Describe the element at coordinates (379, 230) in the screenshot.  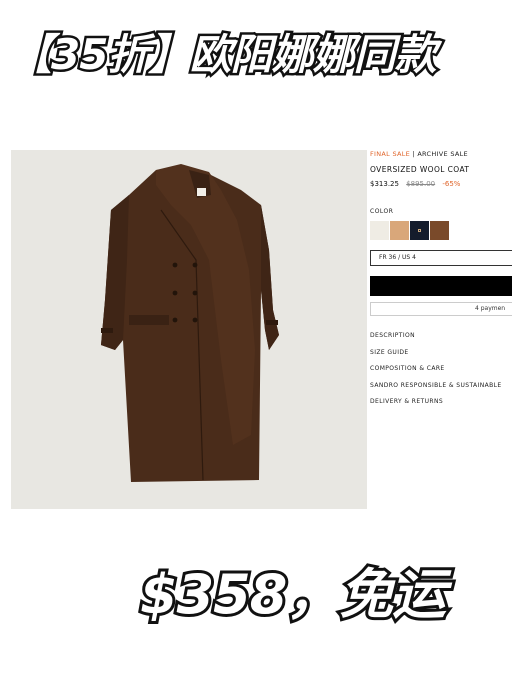
I see `swatch-cream` at that location.